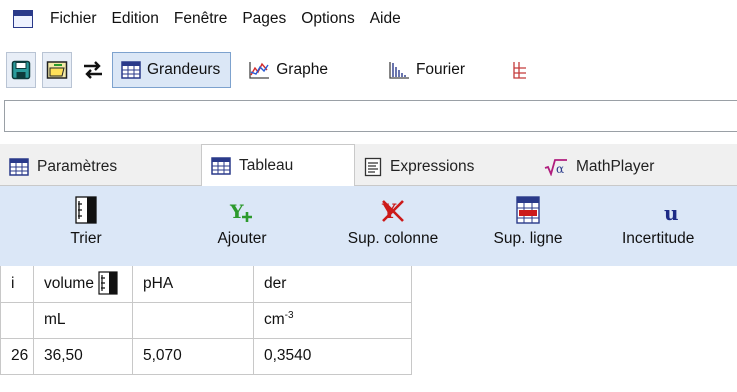 The height and width of the screenshot is (392, 737). What do you see at coordinates (83, 356) in the screenshot?
I see `cell-volume: 36,50` at bounding box center [83, 356].